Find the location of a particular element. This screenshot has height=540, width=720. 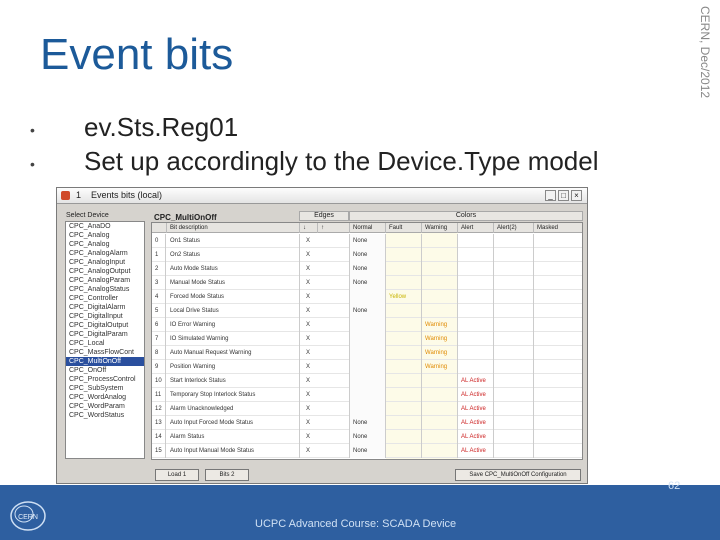

device-list-item: CPC_OnOff is located at coordinates (105, 370).